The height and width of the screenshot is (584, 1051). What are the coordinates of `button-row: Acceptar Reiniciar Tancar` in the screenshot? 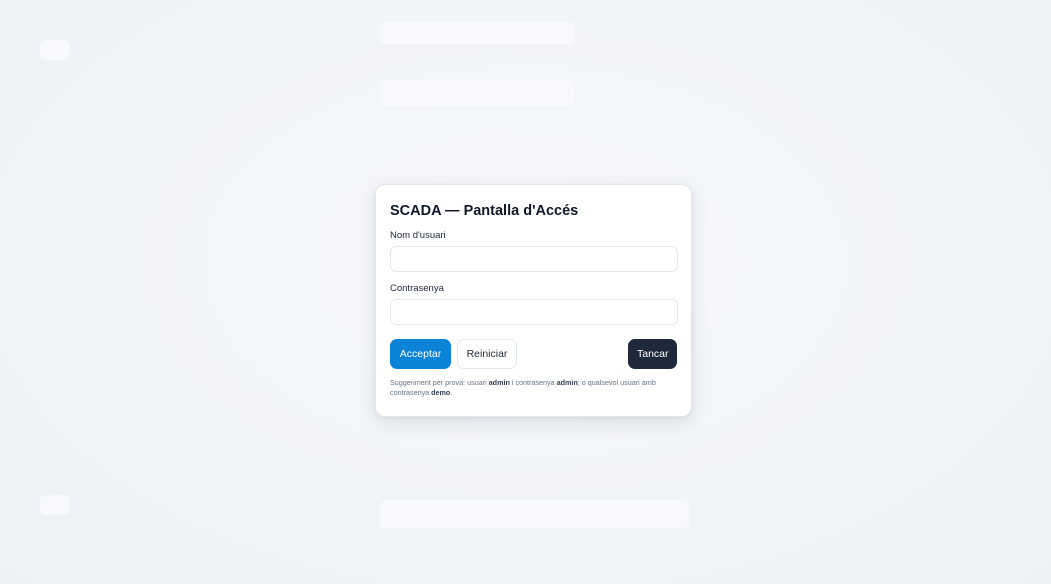 It's located at (533, 354).